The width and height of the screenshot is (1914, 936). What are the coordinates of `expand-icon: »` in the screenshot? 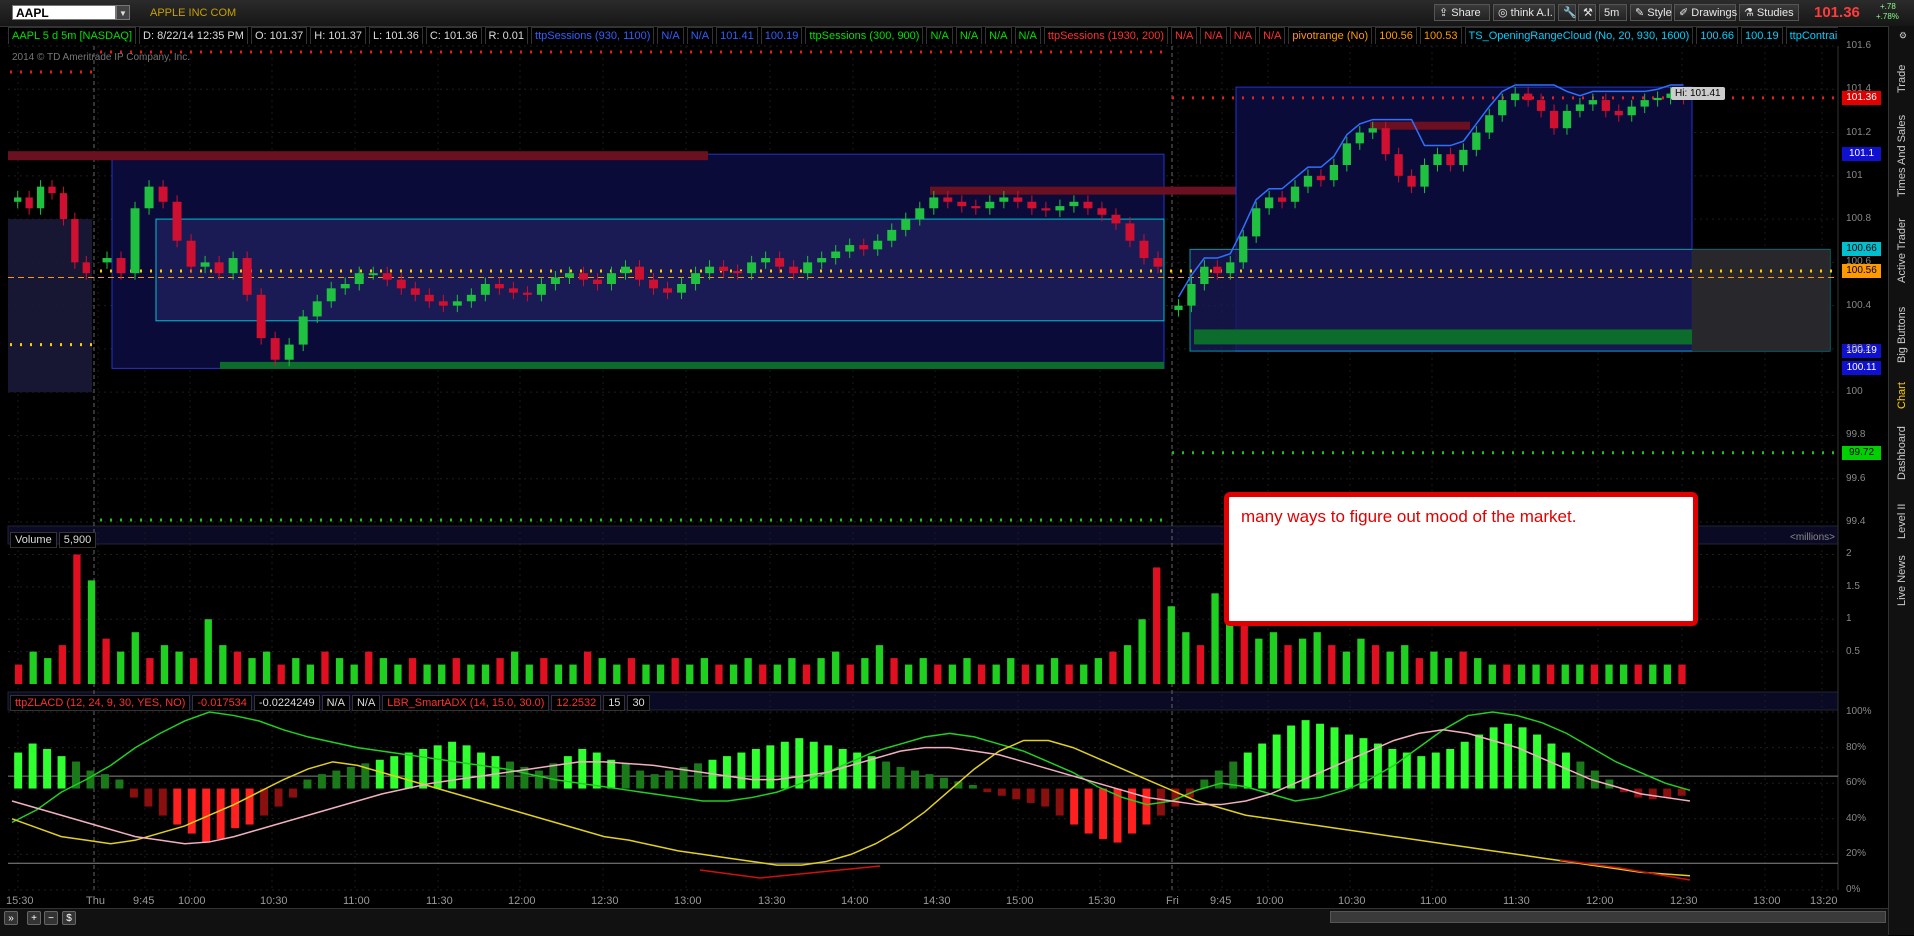 It's located at (11, 918).